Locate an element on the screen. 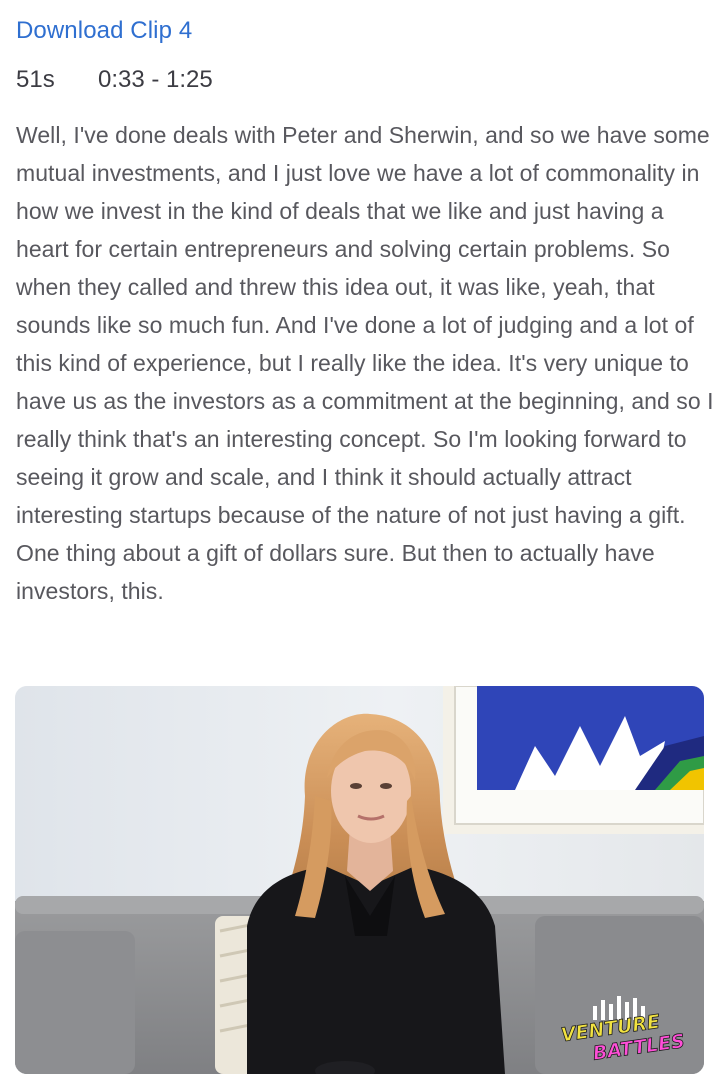 This screenshot has width=724, height=1092. clip-duration: 51s is located at coordinates (35, 79).